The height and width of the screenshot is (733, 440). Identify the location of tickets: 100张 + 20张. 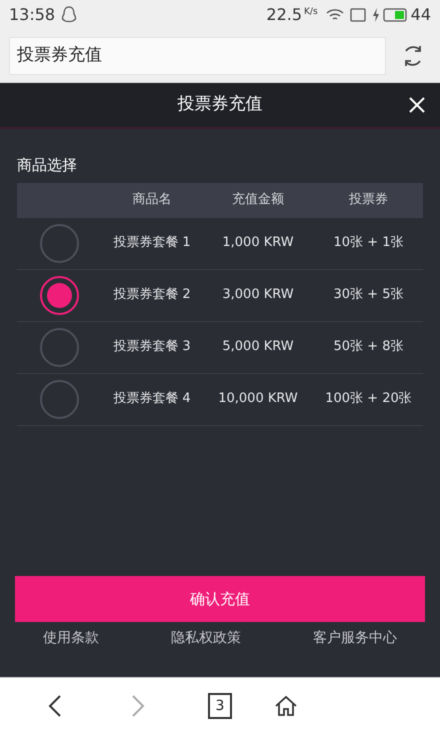
(368, 399).